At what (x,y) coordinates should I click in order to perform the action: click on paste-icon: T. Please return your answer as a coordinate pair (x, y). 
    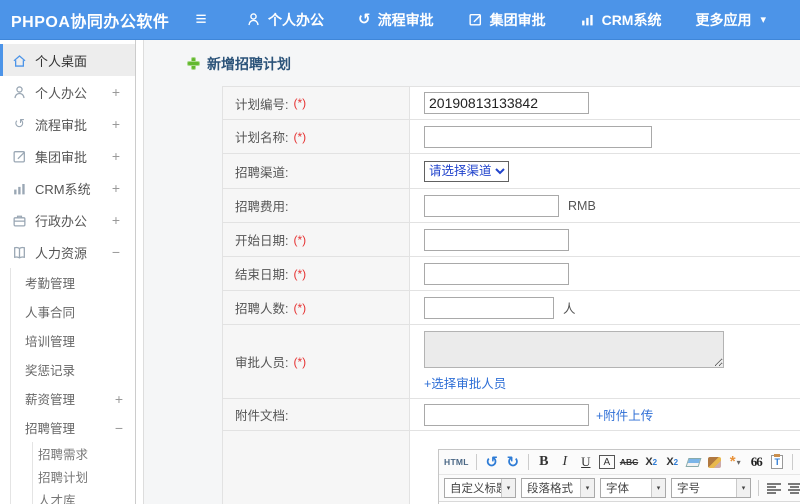
    Looking at the image, I should click on (777, 462).